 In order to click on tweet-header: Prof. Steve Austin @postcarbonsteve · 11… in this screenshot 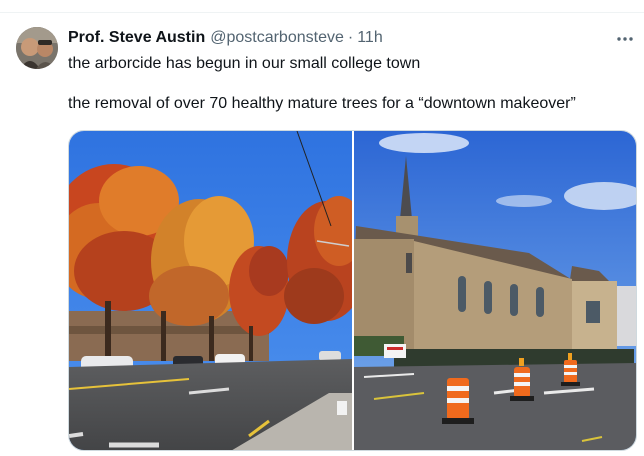, I will do `click(225, 39)`.